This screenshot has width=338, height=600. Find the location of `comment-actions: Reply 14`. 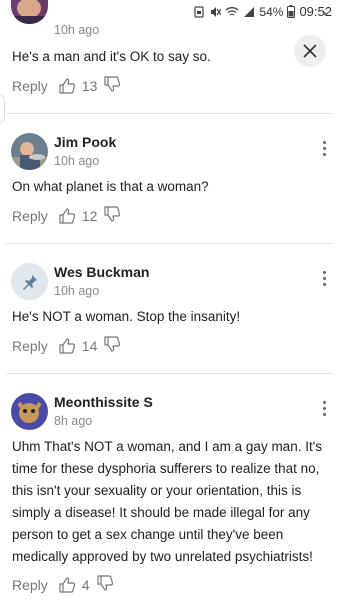

comment-actions: Reply 14 is located at coordinates (66, 345).